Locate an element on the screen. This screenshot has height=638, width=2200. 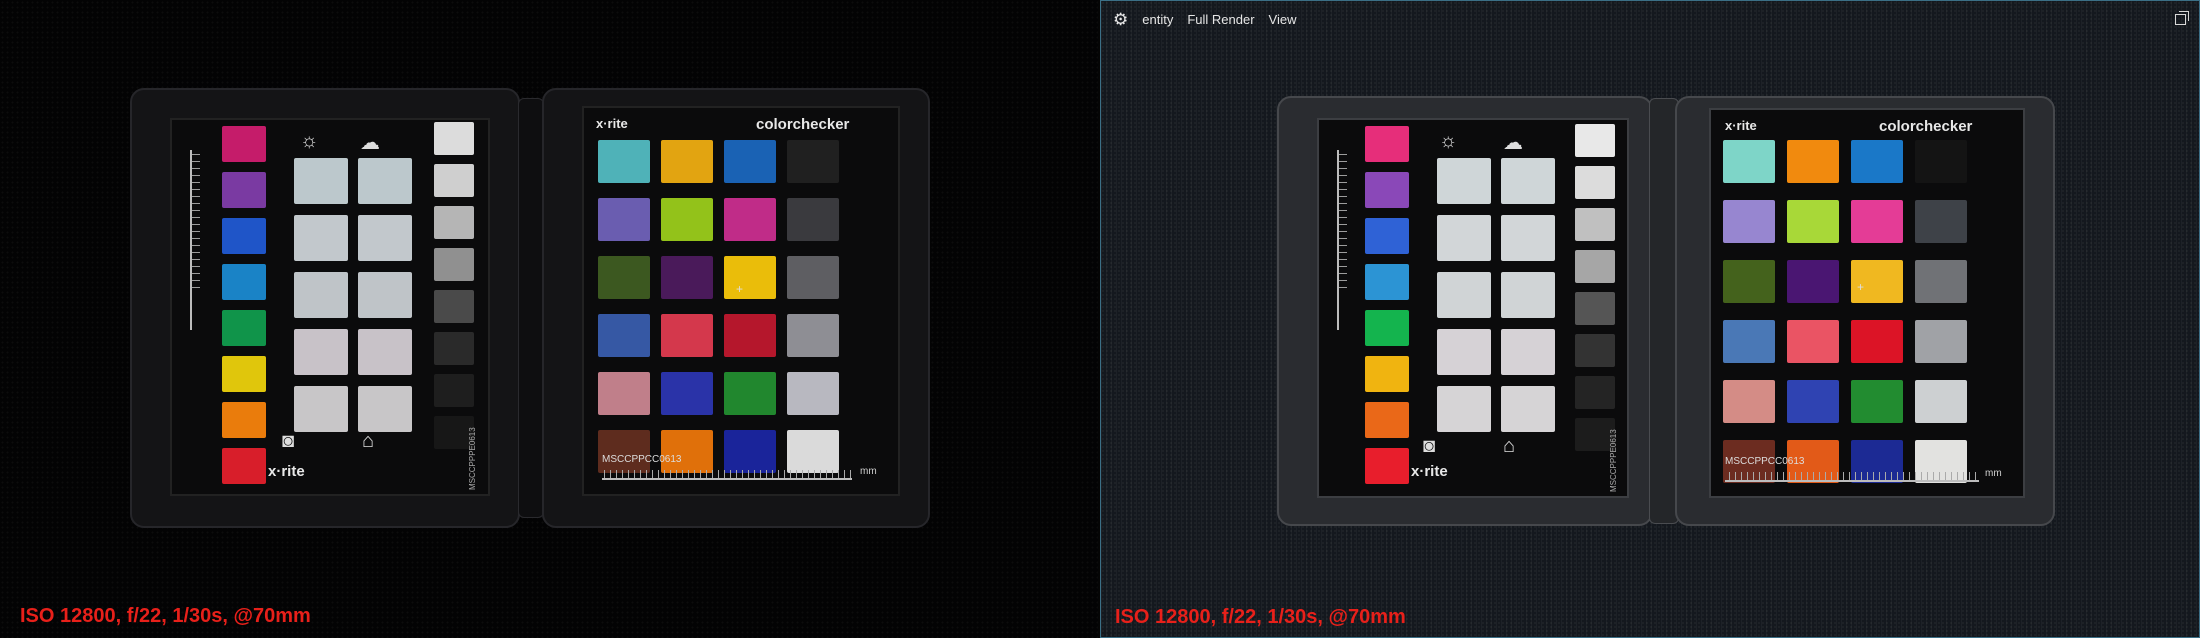
crosshair-mark: + is located at coordinates (1861, 287).